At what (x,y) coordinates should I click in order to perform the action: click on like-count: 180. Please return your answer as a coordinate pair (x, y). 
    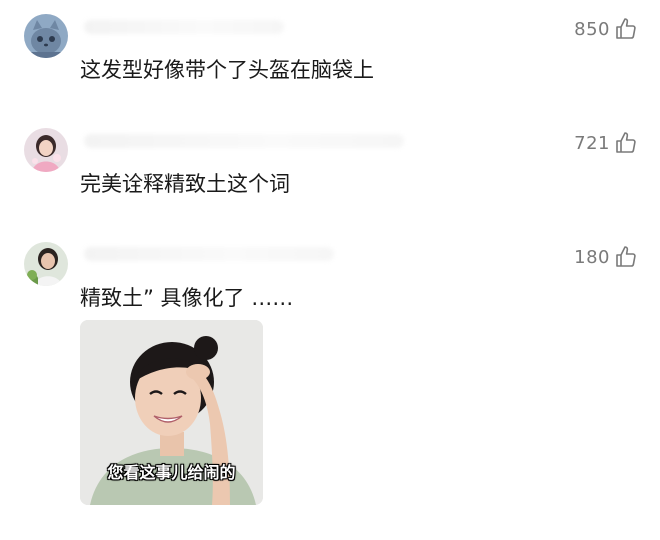
    Looking at the image, I should click on (592, 257).